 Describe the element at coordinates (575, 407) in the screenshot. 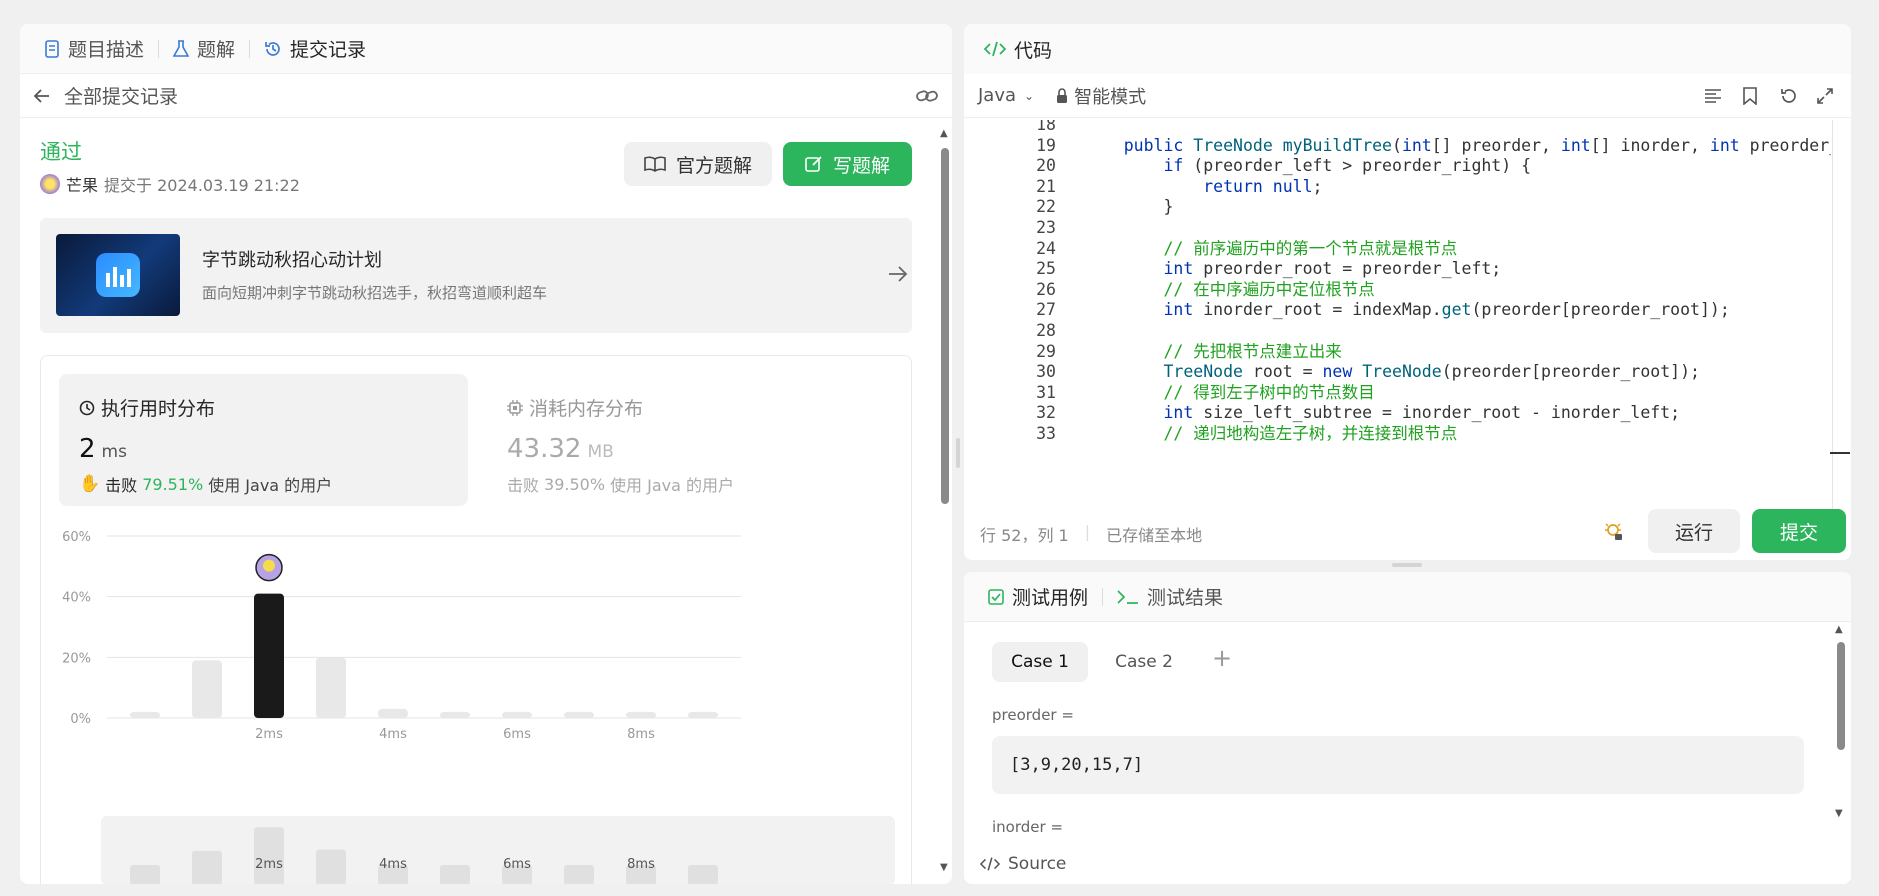

I see `memory-title-row: 消耗内存分布` at that location.